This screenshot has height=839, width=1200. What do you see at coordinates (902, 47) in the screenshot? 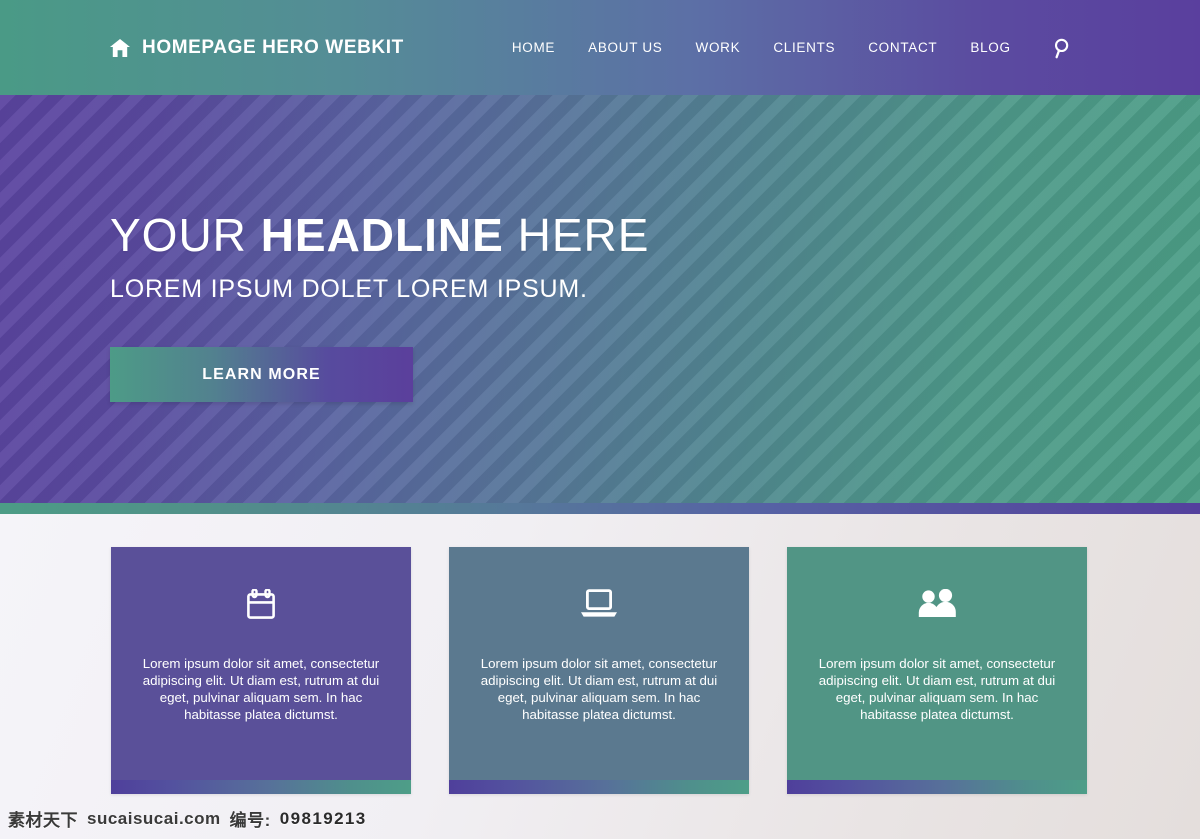
I see `nav-item-contact: CONTACT` at bounding box center [902, 47].